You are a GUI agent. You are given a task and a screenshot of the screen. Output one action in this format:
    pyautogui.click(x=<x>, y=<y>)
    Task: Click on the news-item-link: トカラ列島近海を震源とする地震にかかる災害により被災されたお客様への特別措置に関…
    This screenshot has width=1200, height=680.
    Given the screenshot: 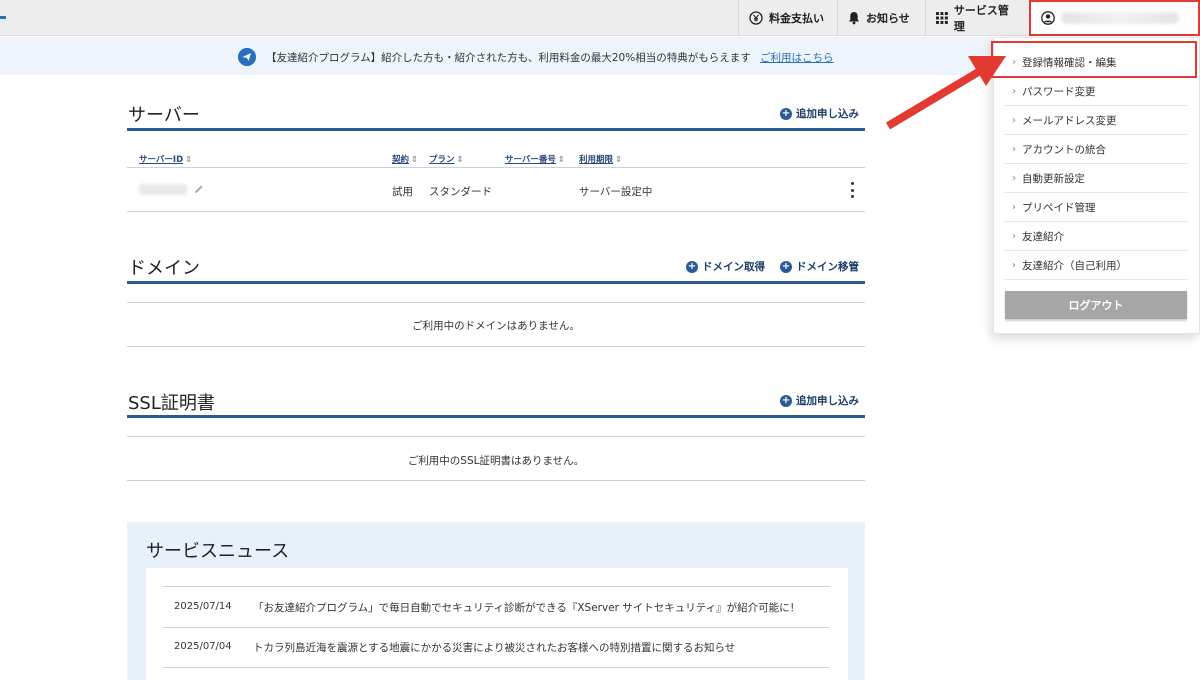 What is the action you would take?
    pyautogui.click(x=494, y=647)
    